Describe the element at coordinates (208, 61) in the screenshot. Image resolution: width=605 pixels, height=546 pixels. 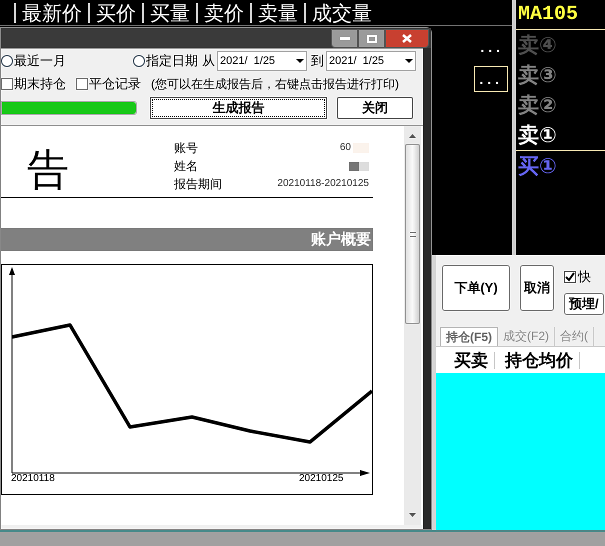
I see `from-label: 从` at that location.